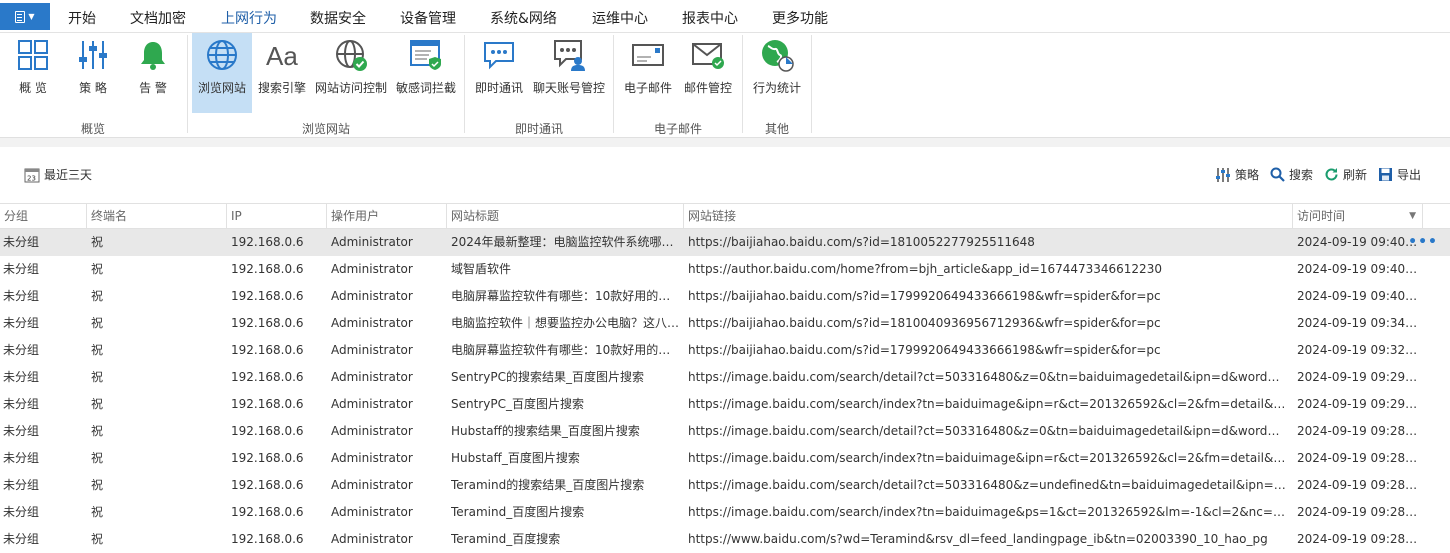 The height and width of the screenshot is (553, 1450). I want to click on globe-check-icon, so click(351, 55).